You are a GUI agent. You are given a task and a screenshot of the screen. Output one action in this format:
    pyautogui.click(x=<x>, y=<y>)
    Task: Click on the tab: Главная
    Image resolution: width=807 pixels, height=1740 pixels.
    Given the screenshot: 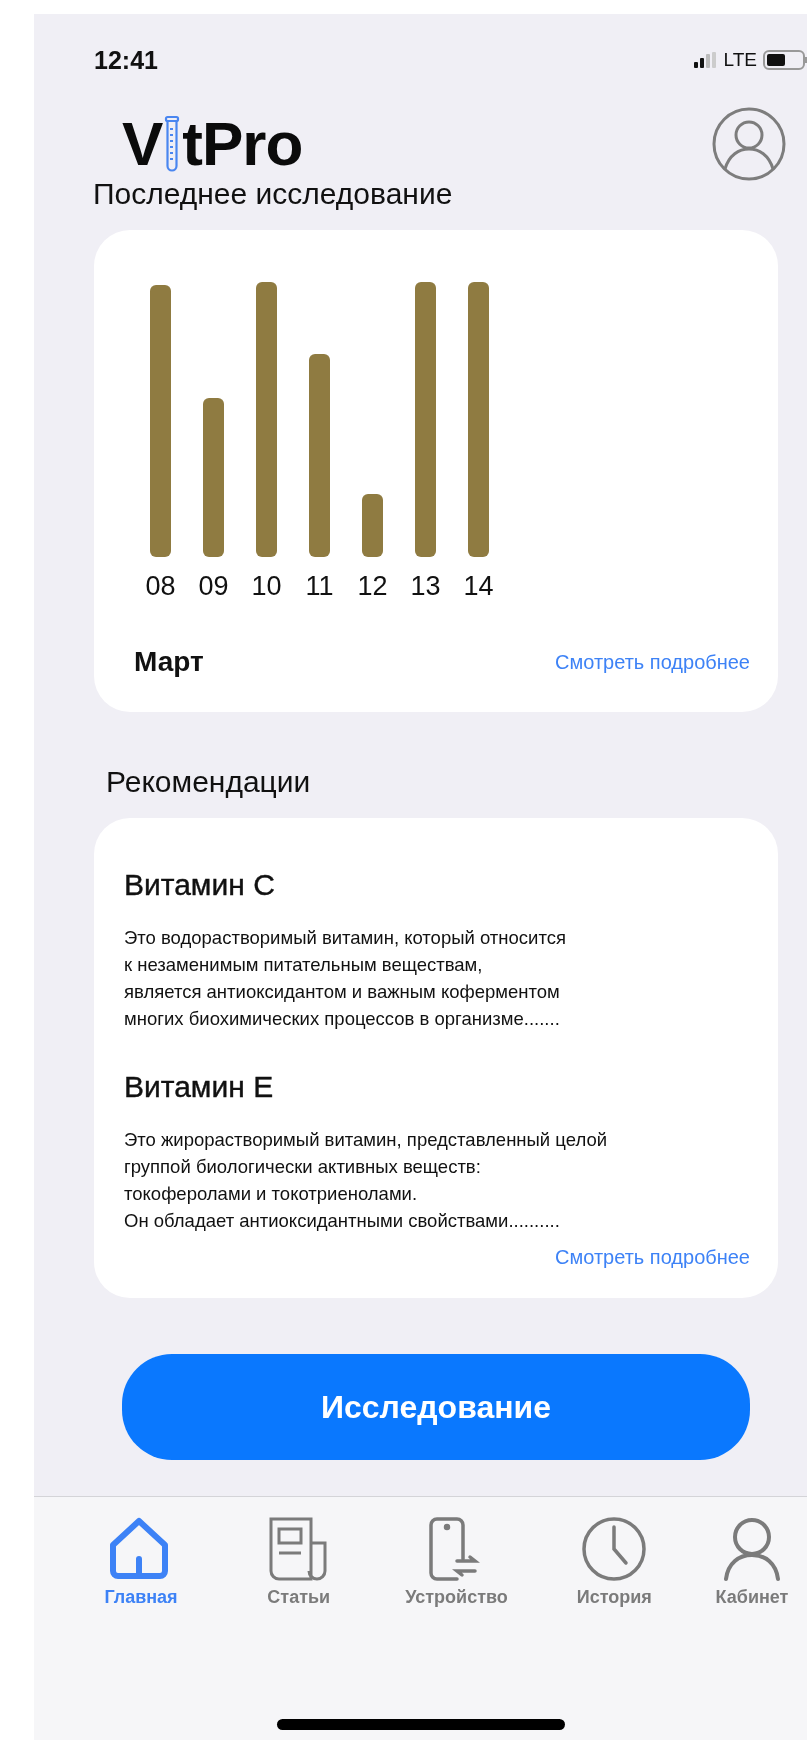 What is the action you would take?
    pyautogui.click(x=141, y=1561)
    